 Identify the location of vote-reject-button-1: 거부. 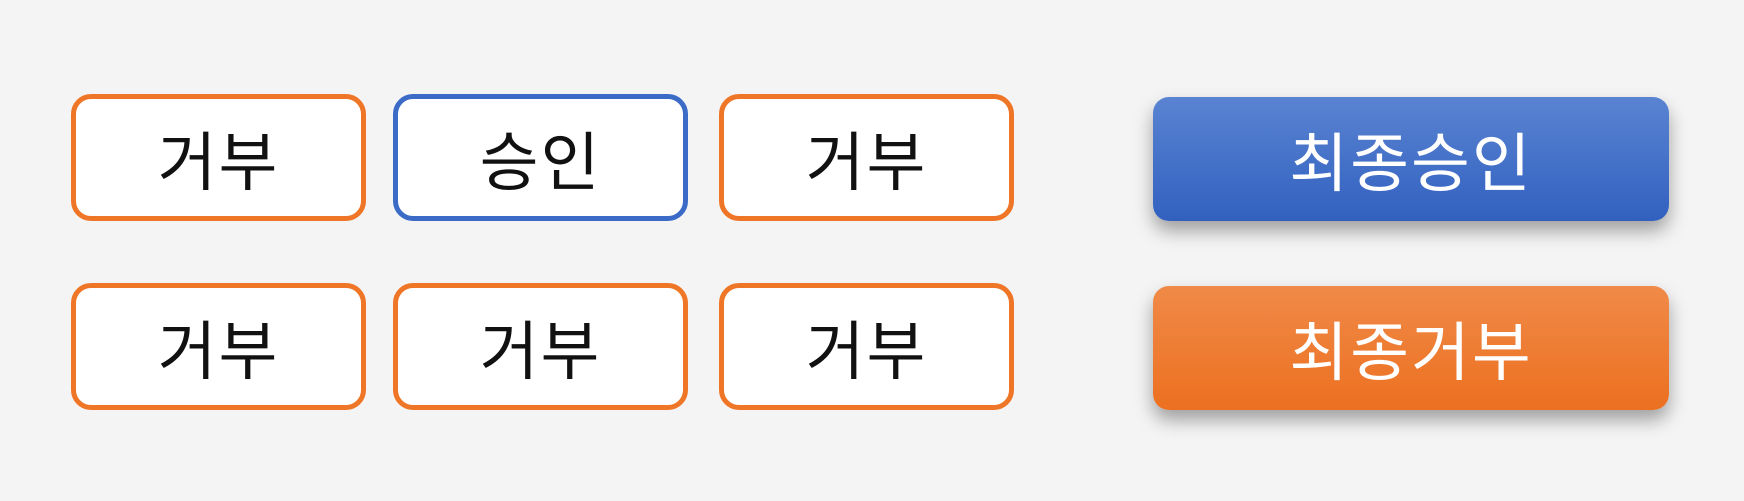
(218, 157).